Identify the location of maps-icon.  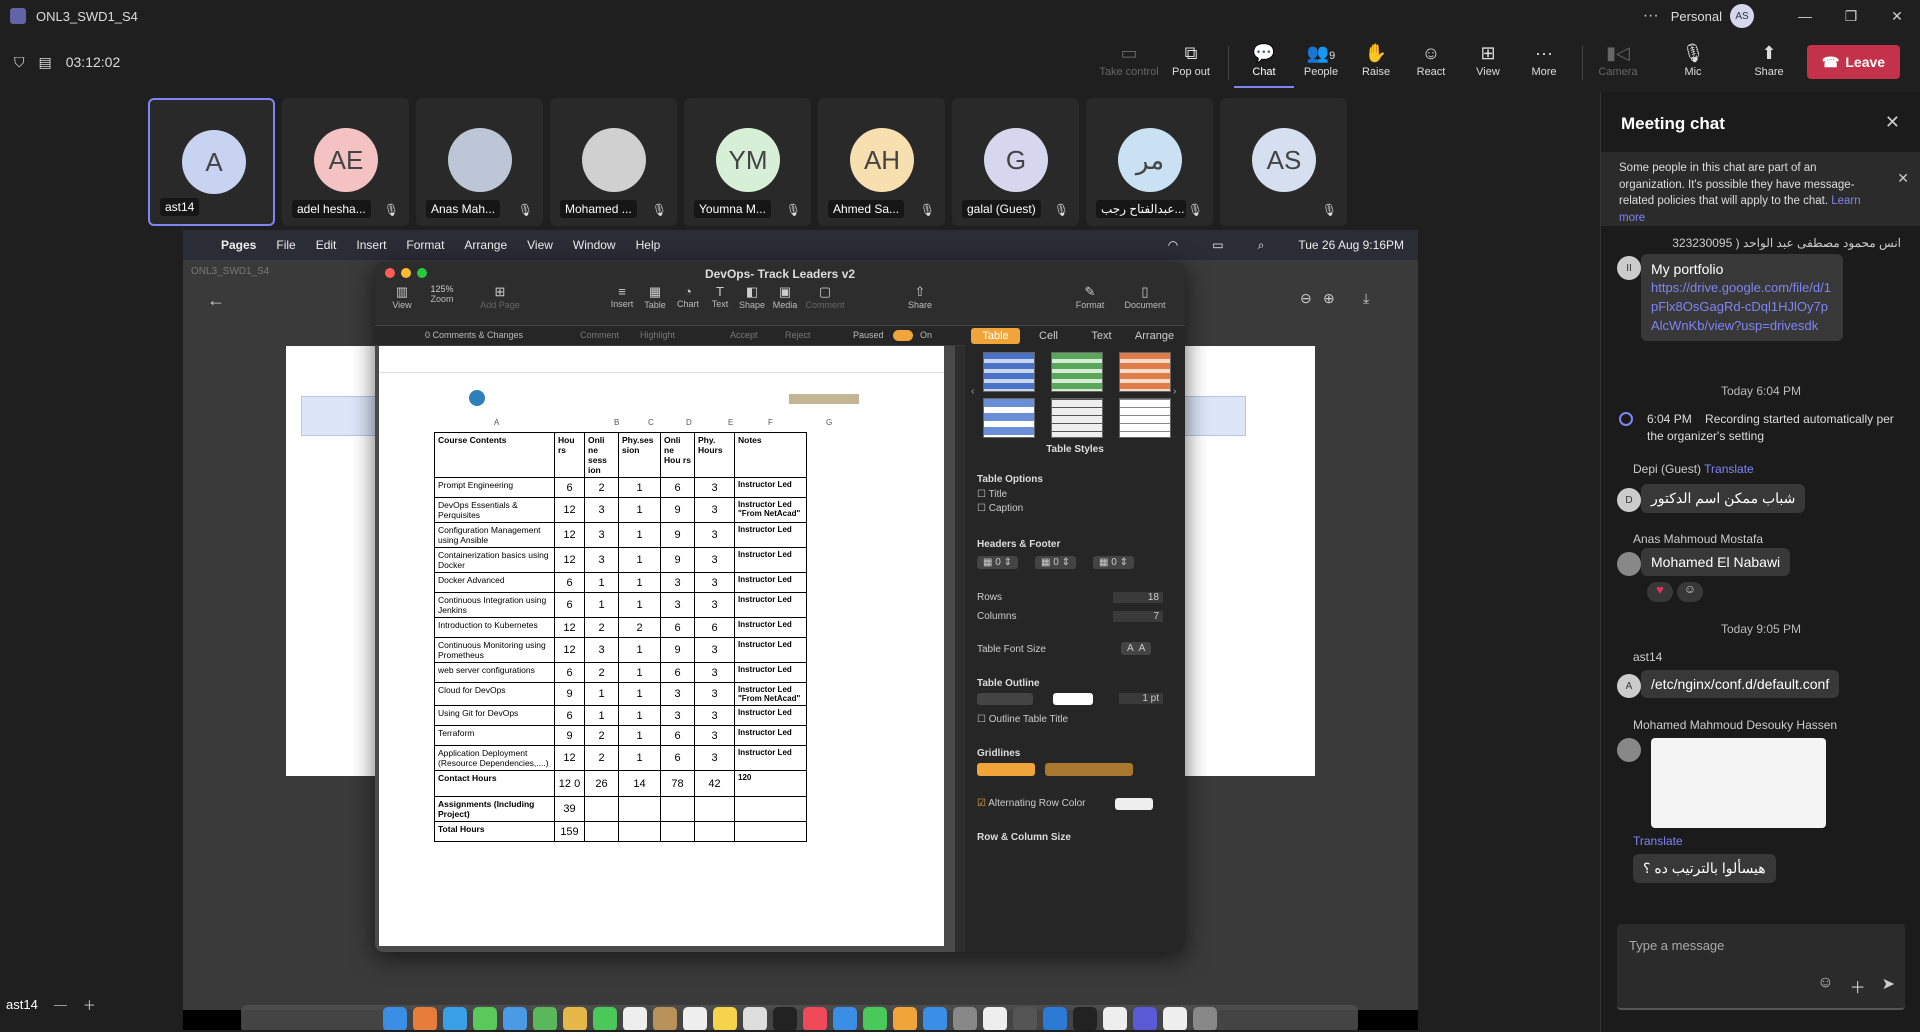
(544, 1018).